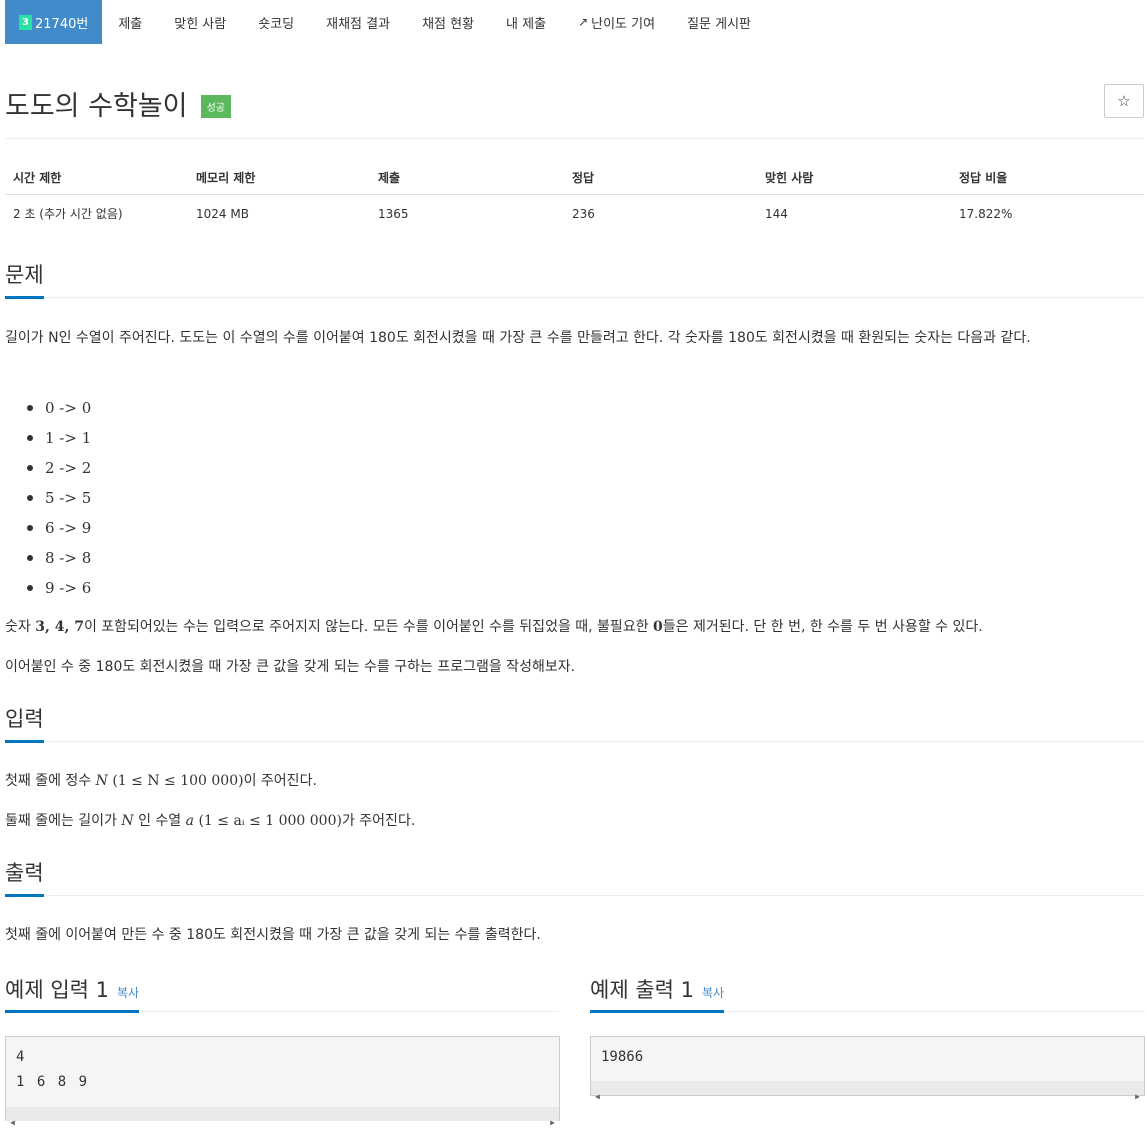  What do you see at coordinates (467, 214) in the screenshot?
I see `table-cell: 1365` at bounding box center [467, 214].